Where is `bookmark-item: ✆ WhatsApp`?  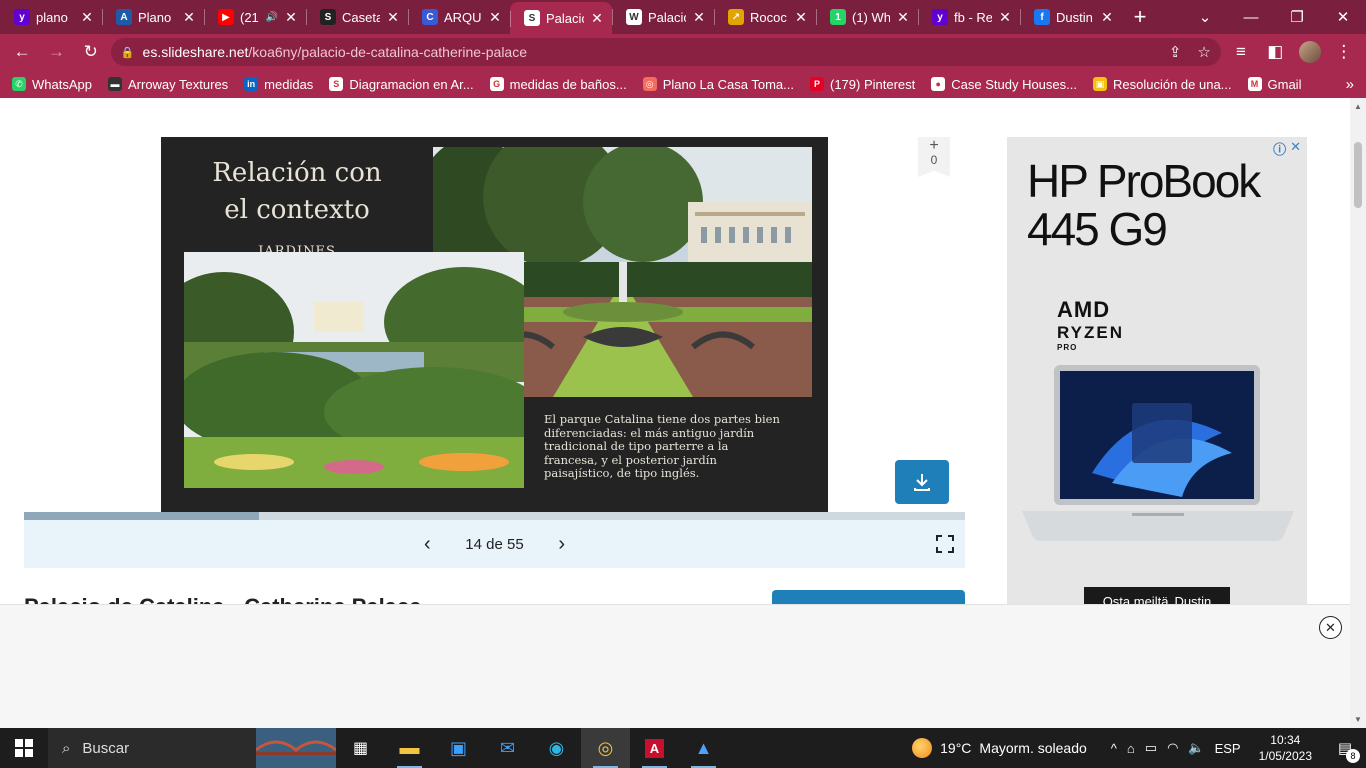 bookmark-item: ✆ WhatsApp is located at coordinates (52, 84).